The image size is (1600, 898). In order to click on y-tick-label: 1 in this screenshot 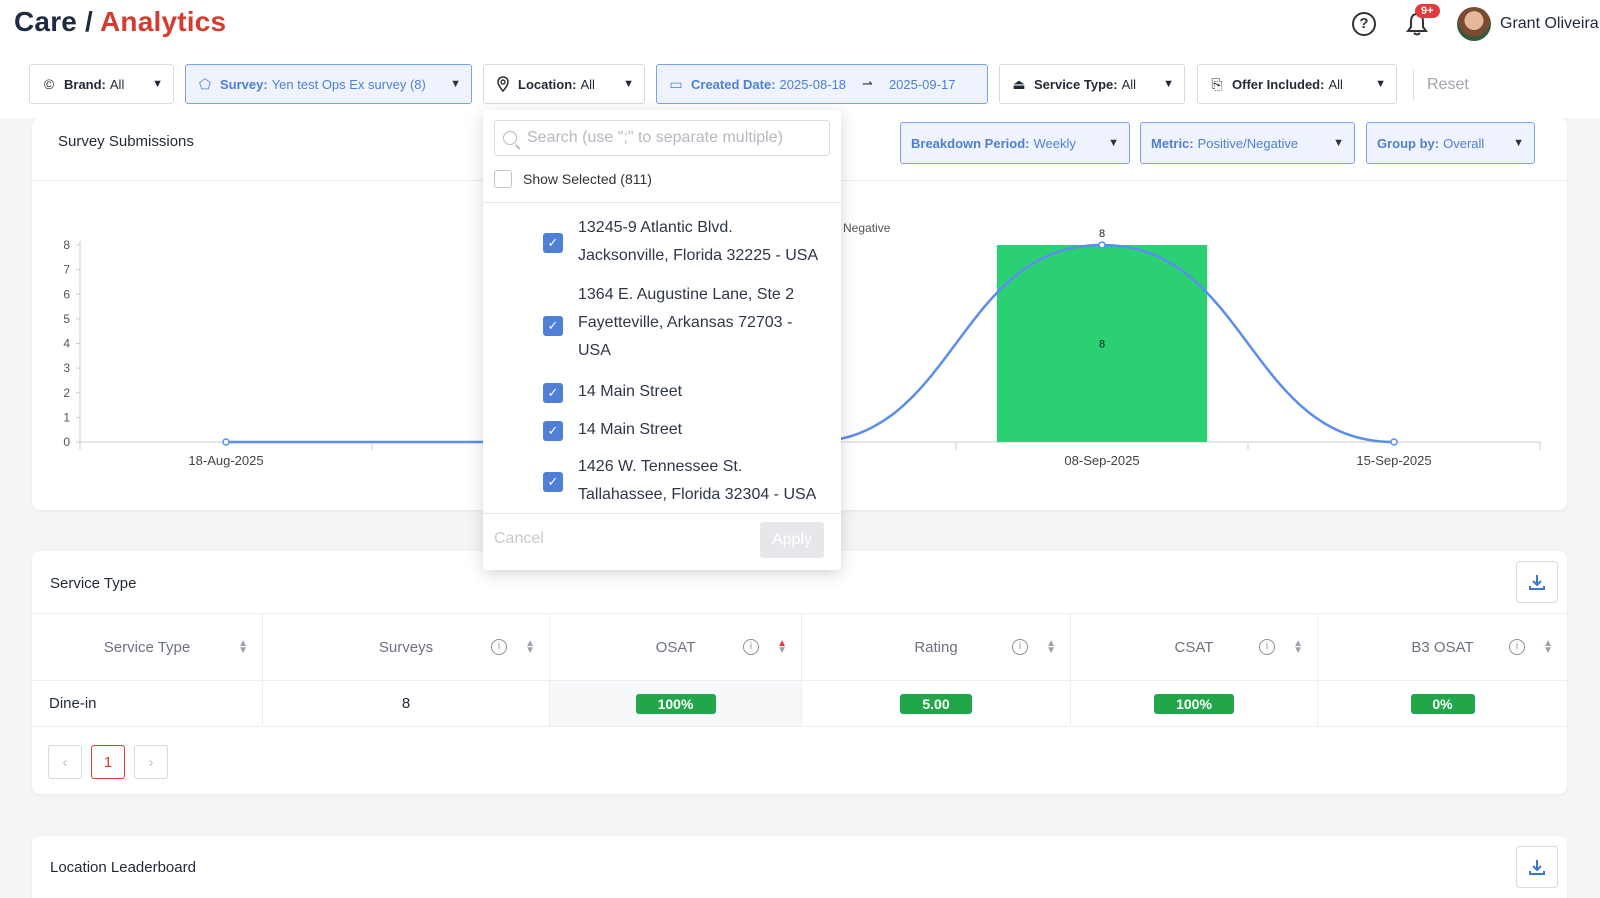, I will do `click(66, 417)`.